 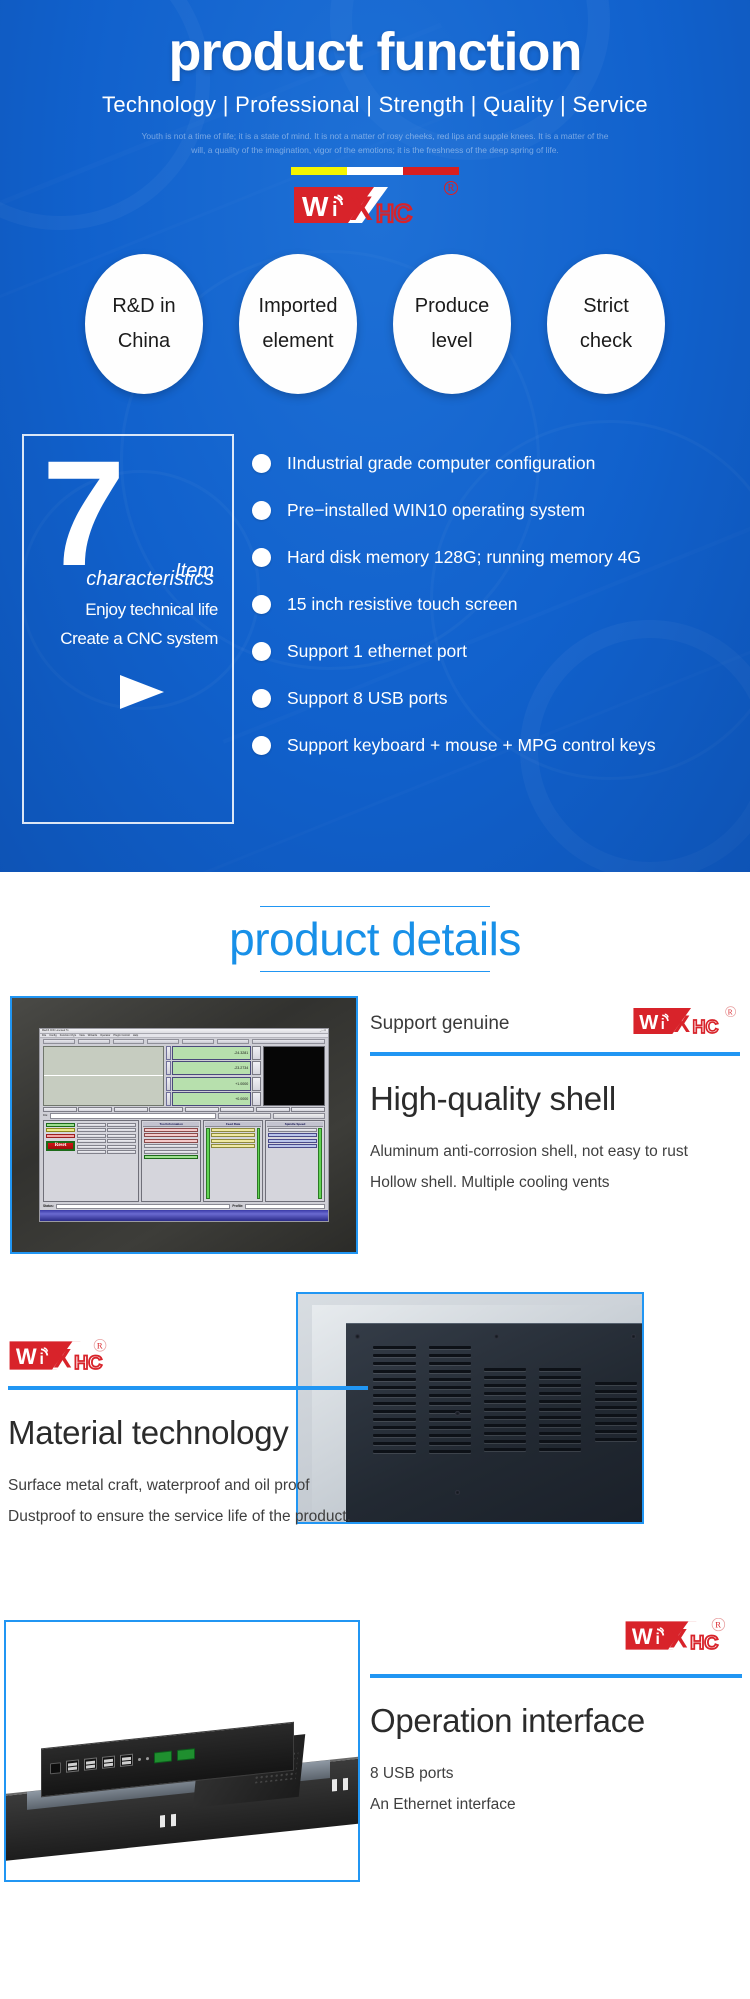 I want to click on feed-override-bar, so click(x=208, y=1163).